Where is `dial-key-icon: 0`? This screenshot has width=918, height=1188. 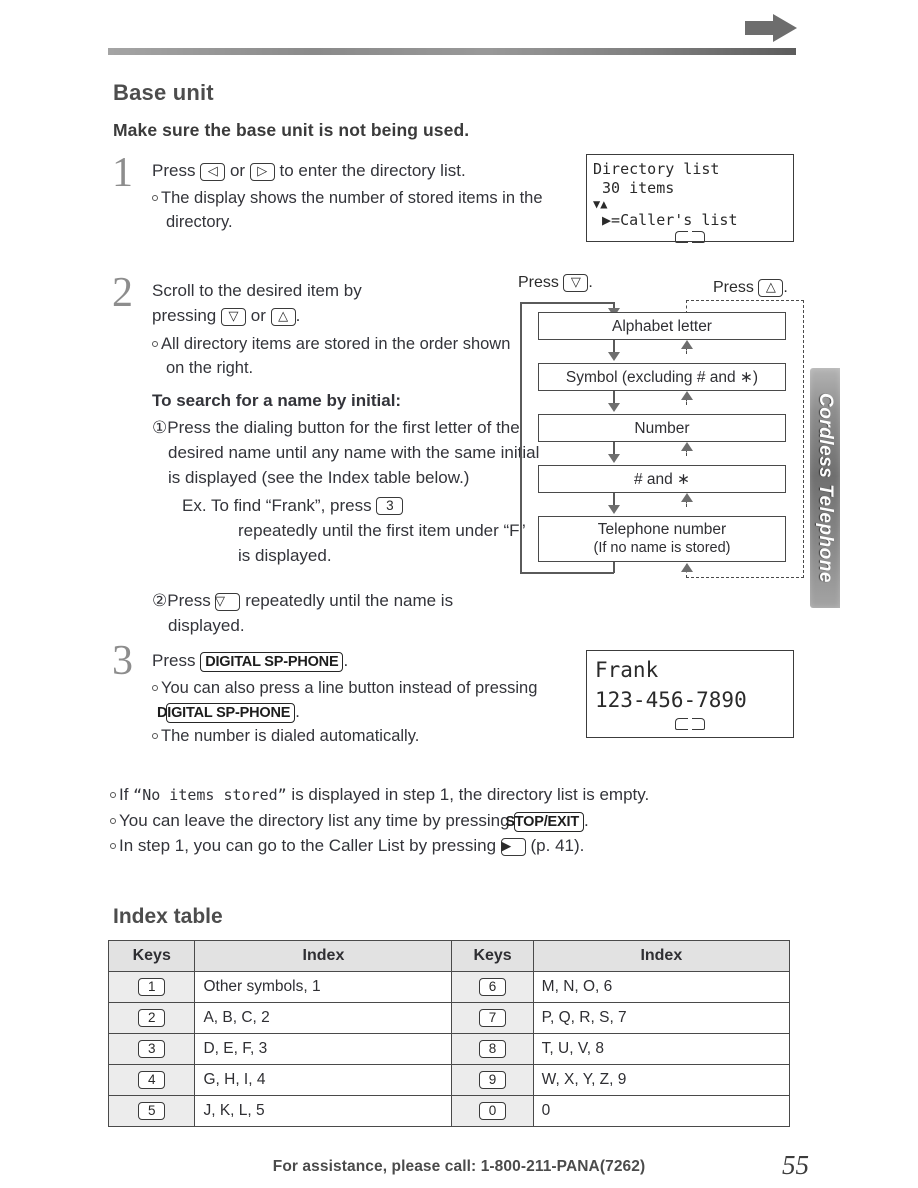 dial-key-icon: 0 is located at coordinates (493, 1110).